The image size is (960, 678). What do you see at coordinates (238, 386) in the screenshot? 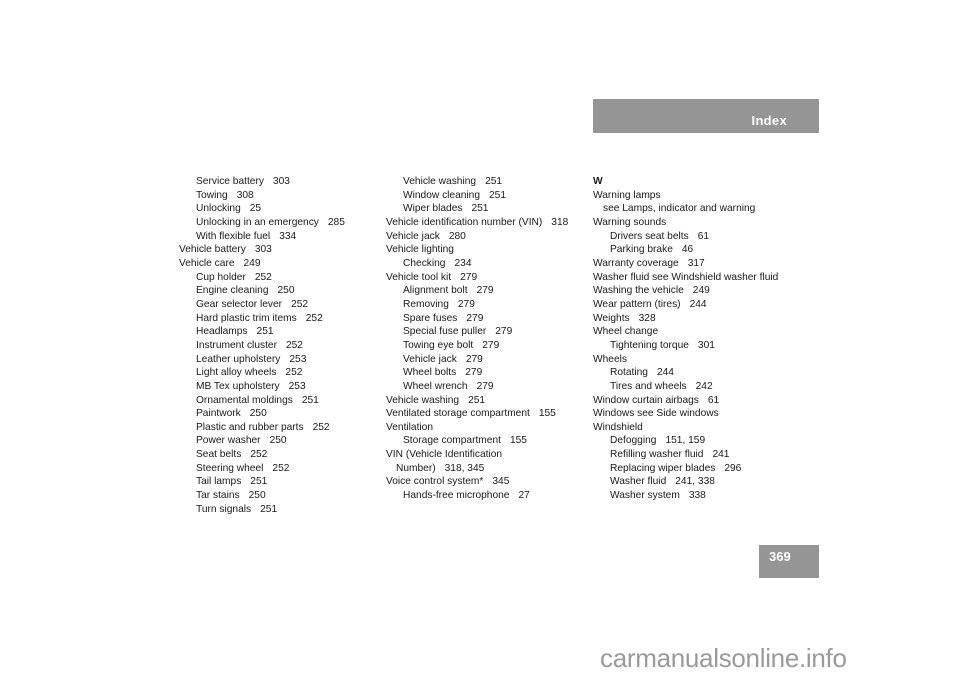
I see `entry-term: MB Tex upholstery` at bounding box center [238, 386].